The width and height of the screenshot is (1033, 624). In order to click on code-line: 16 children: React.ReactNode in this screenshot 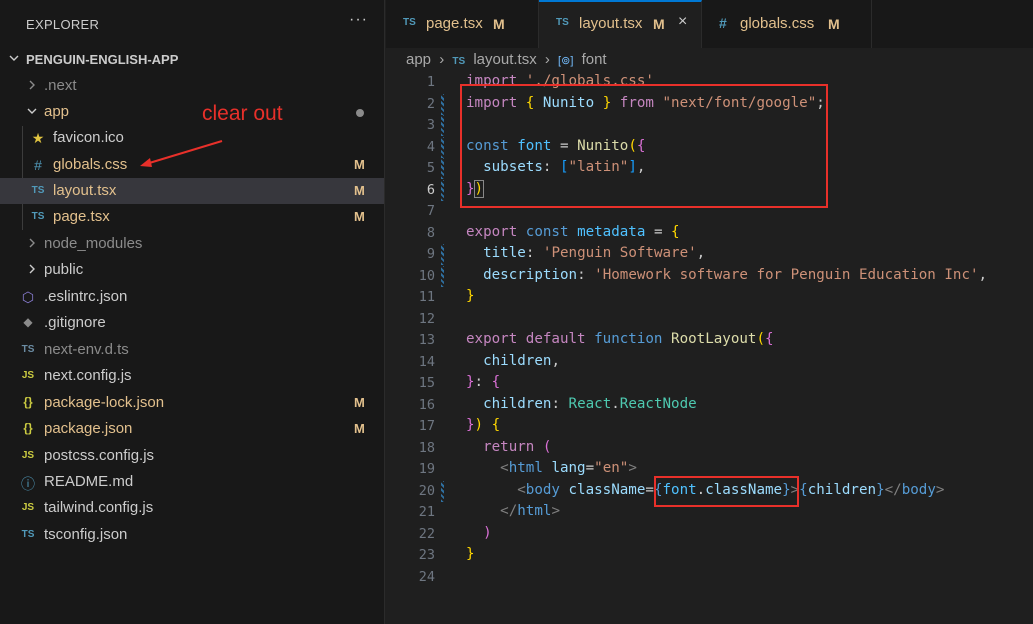, I will do `click(709, 405)`.